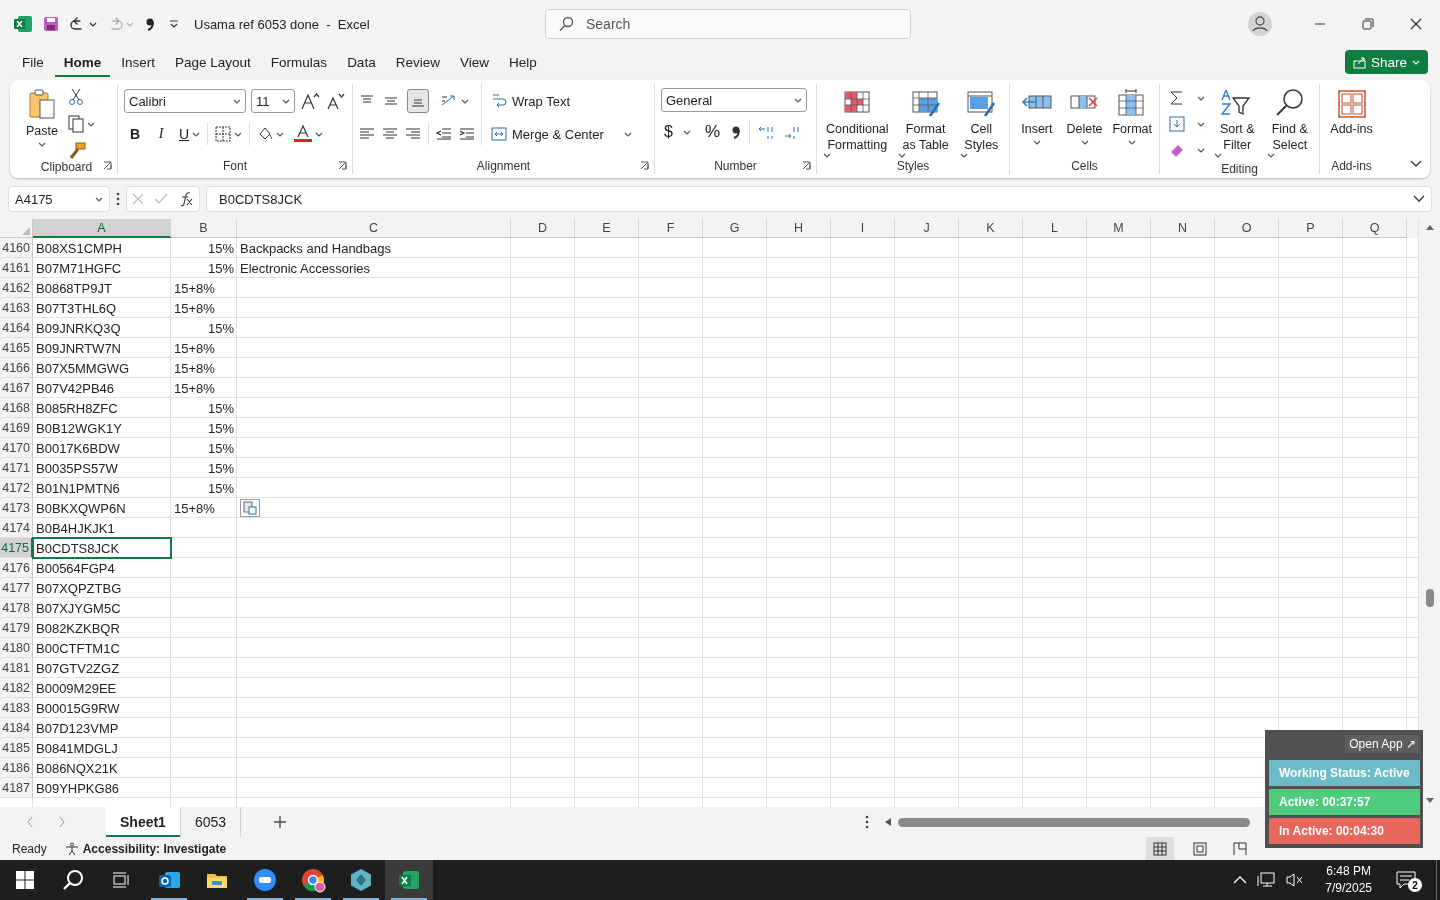  What do you see at coordinates (303, 134) in the screenshot?
I see `font-color-icon` at bounding box center [303, 134].